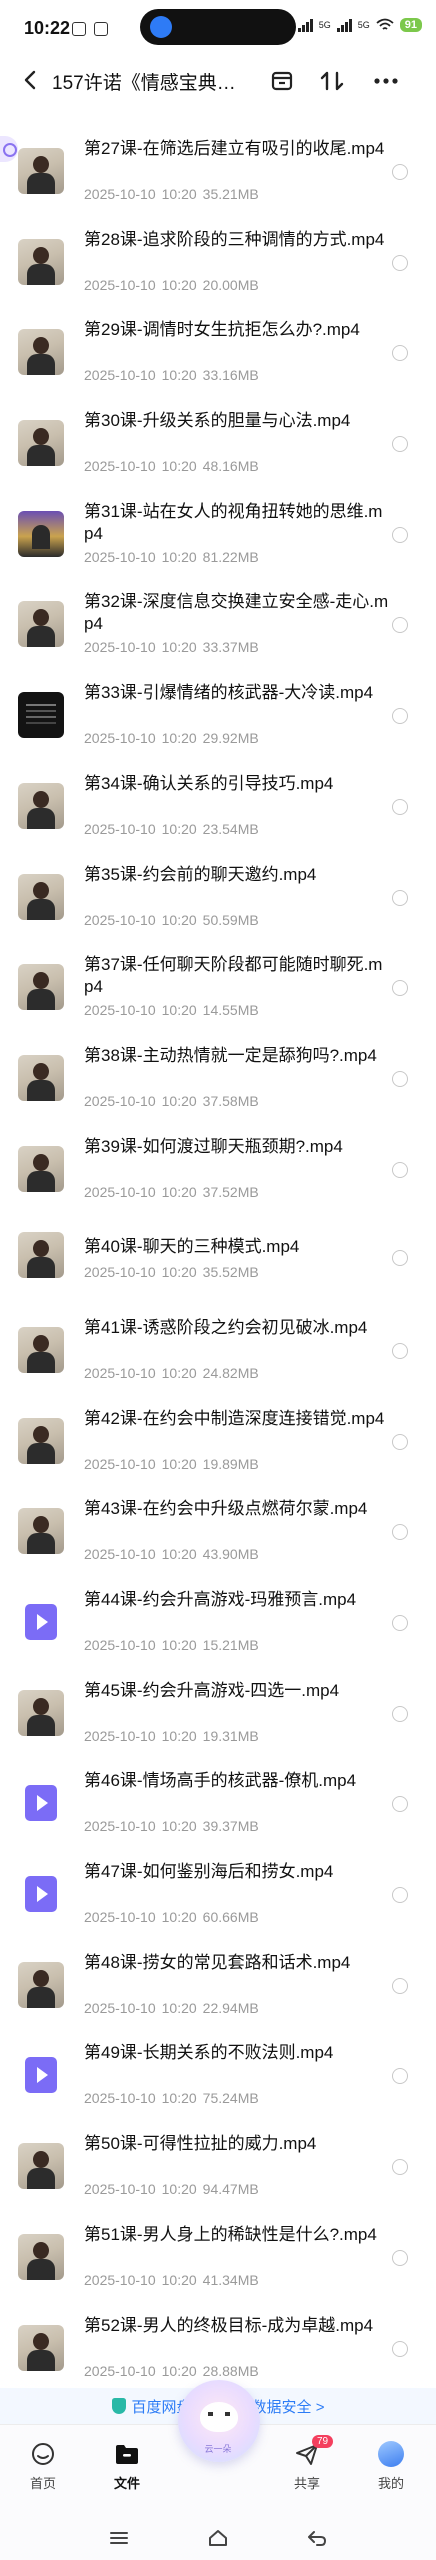  What do you see at coordinates (212, 1690) in the screenshot?
I see `file-name: 第45课-约会升高游戏-四选一.mp4` at bounding box center [212, 1690].